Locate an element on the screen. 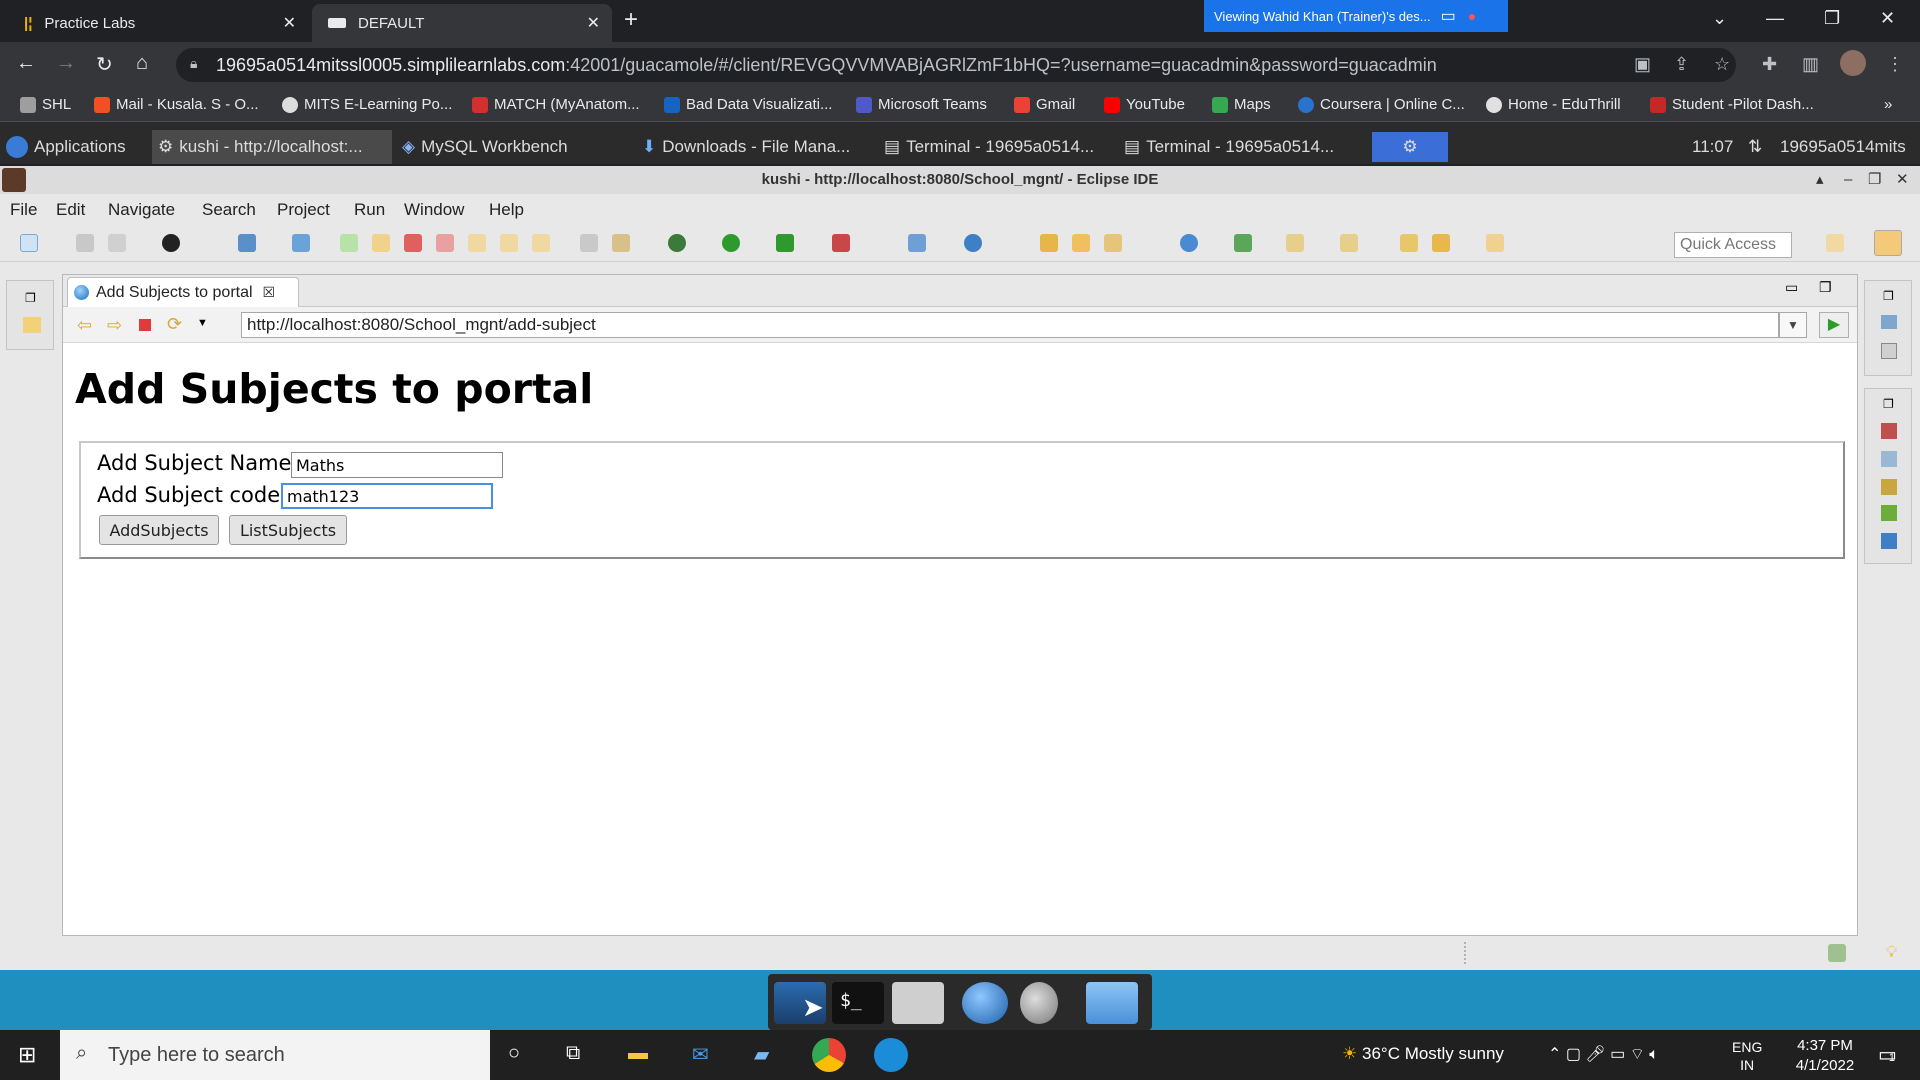  menu-icon: ⋮ is located at coordinates (1895, 64).